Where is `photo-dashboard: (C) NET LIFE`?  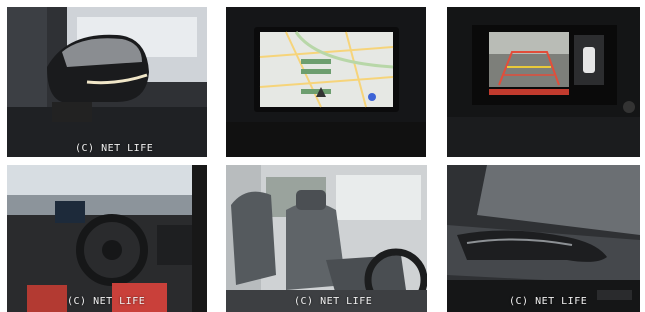 photo-dashboard: (C) NET LIFE is located at coordinates (107, 238).